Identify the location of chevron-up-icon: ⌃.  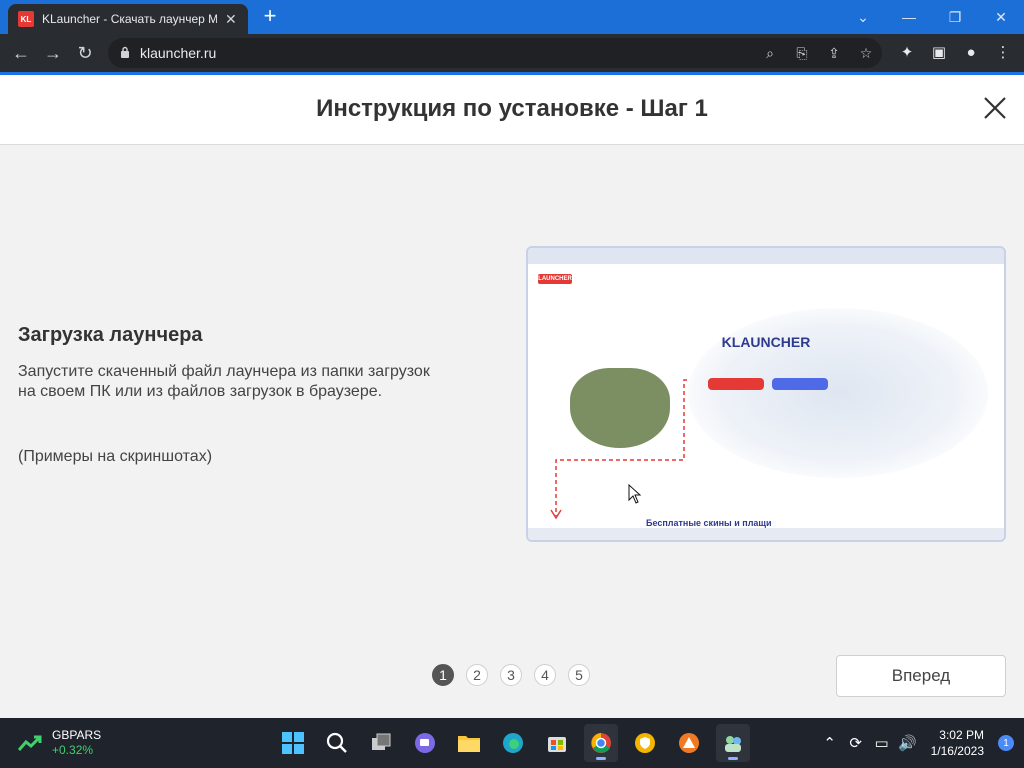
(830, 743).